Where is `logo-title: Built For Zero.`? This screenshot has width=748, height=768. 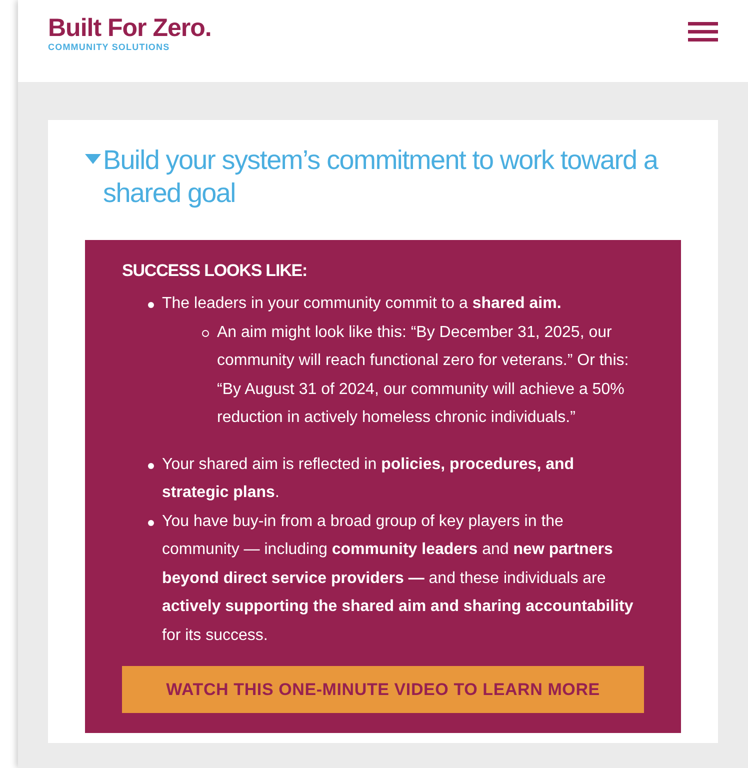 logo-title: Built For Zero. is located at coordinates (130, 28).